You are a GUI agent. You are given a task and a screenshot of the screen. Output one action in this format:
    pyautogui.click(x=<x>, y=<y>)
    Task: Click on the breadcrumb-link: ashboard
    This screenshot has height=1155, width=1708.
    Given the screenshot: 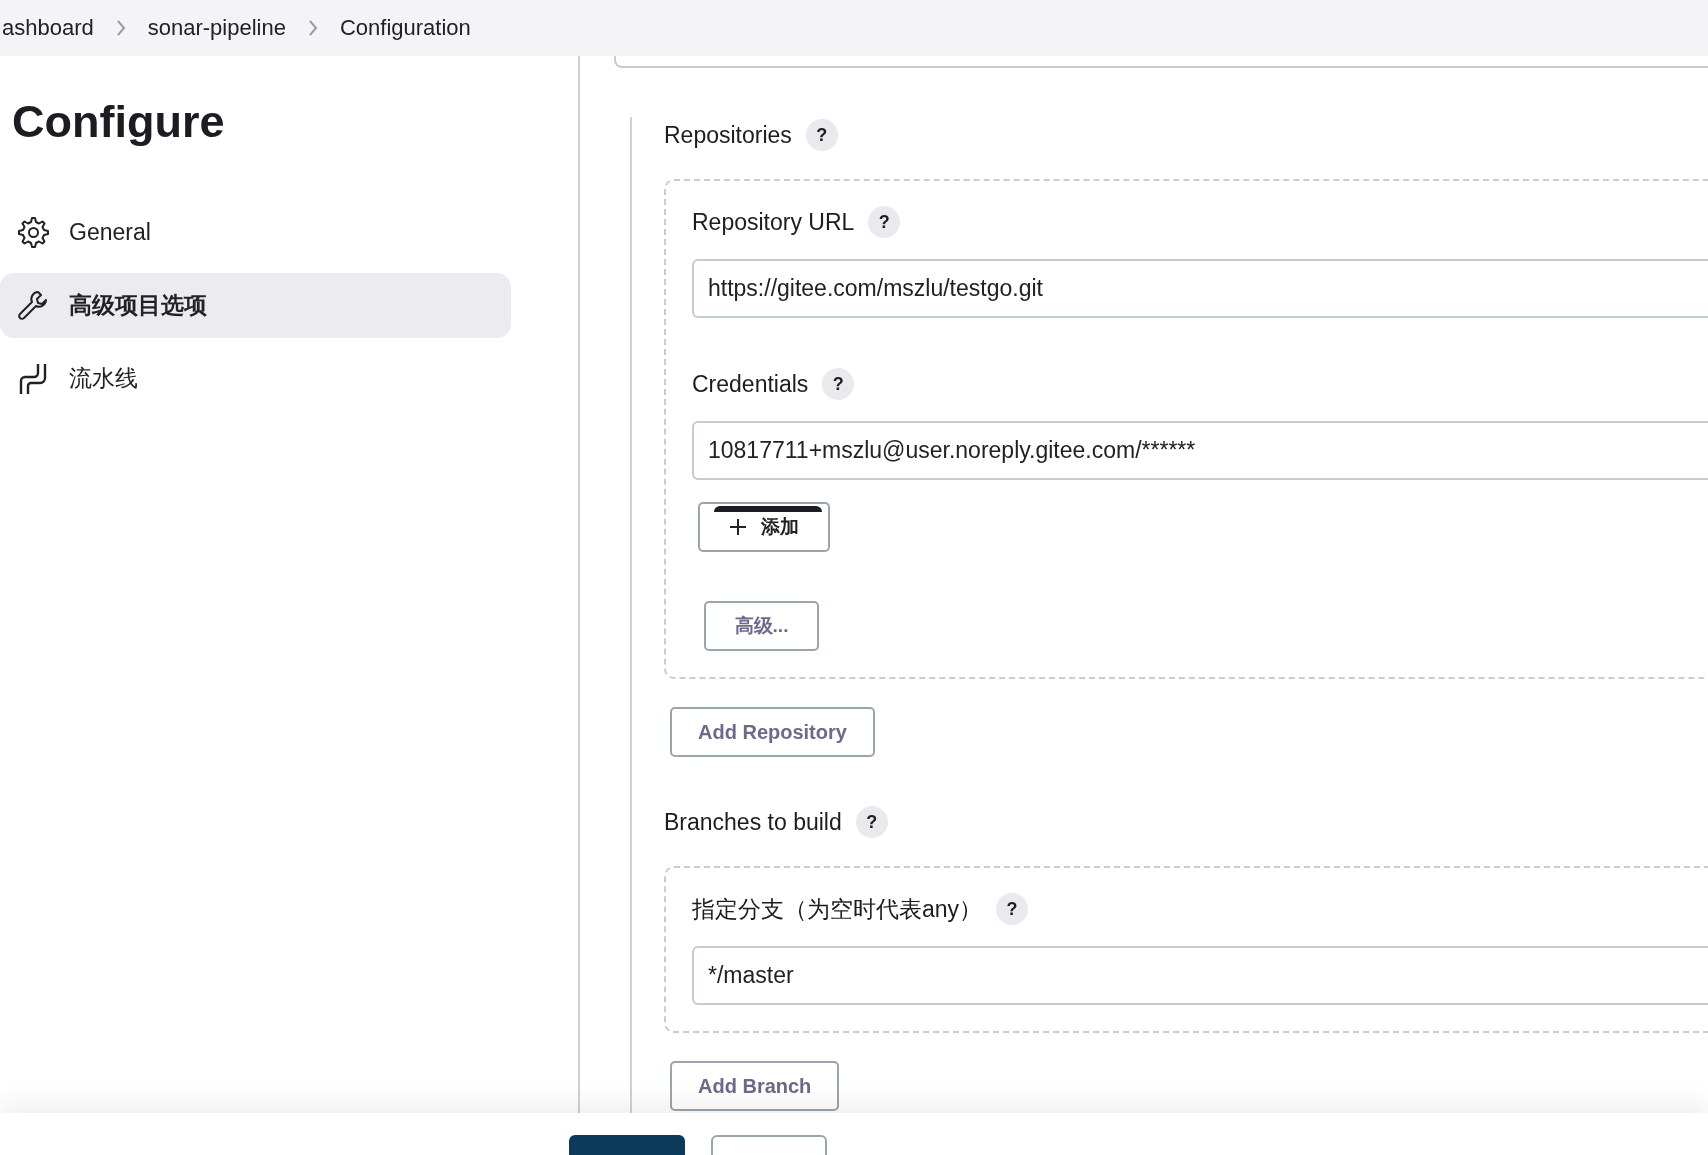 What is the action you would take?
    pyautogui.click(x=48, y=28)
    